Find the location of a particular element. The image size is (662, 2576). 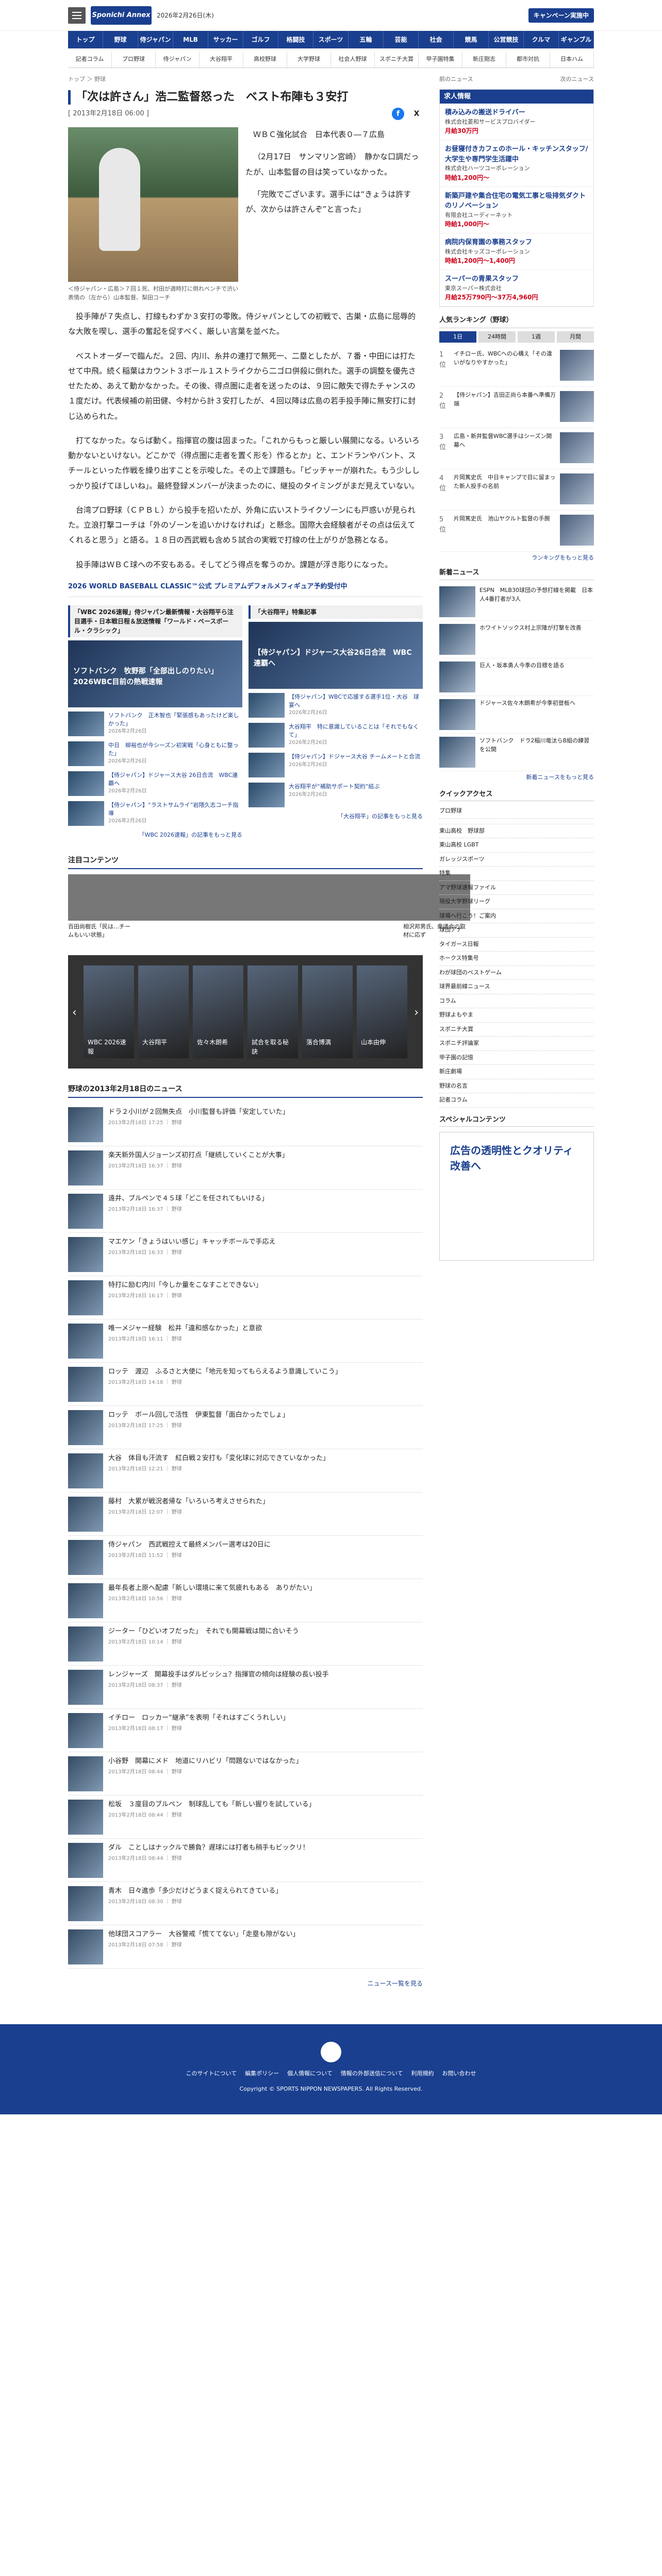

quick-access-item: プロ野球 is located at coordinates (516, 811).